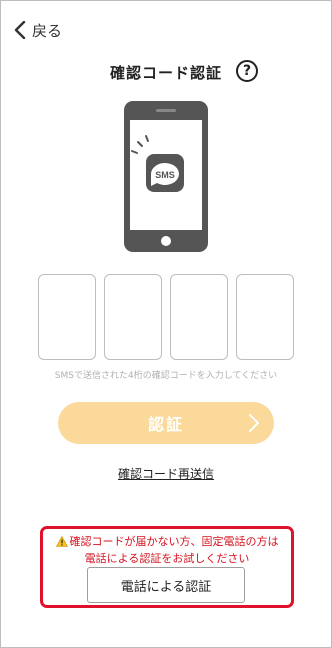 The width and height of the screenshot is (332, 648). I want to click on chevron-left-icon, so click(20, 30).